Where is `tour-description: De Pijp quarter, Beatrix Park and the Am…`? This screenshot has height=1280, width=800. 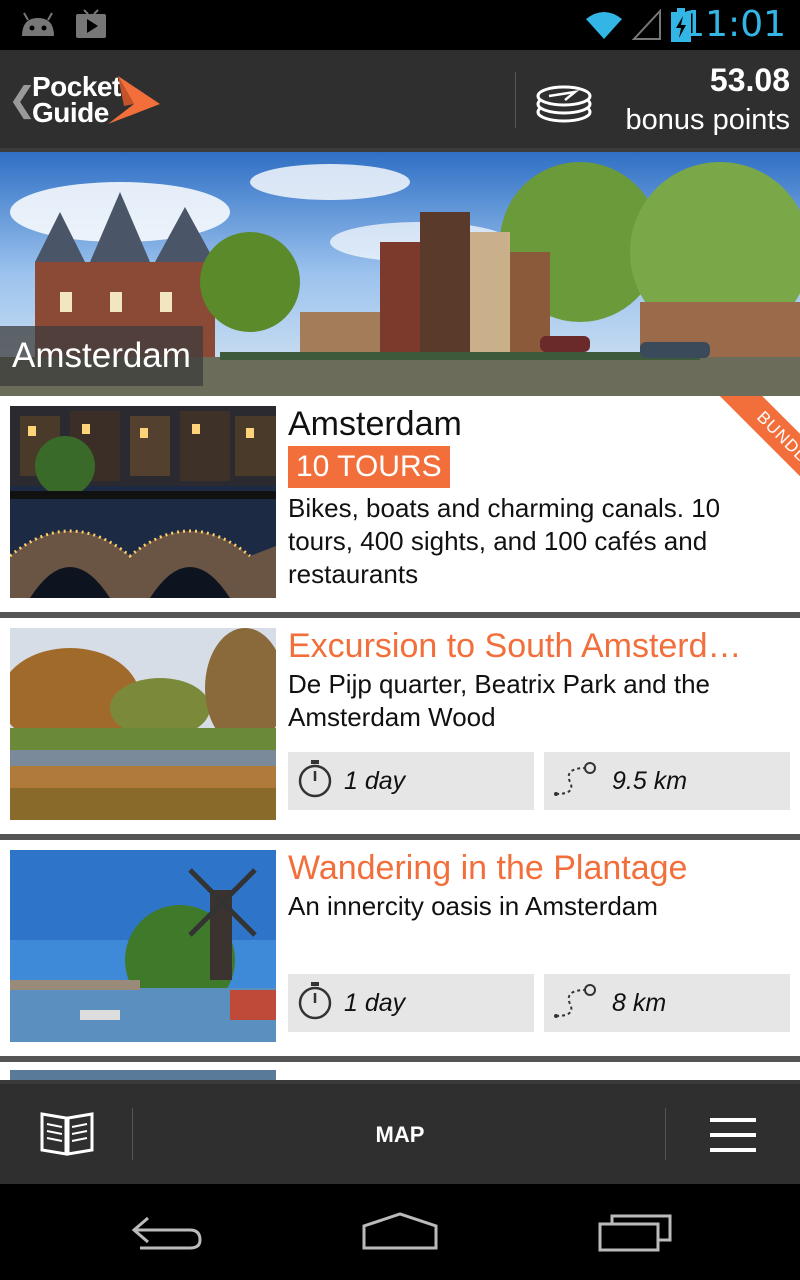 tour-description: De Pijp quarter, Beatrix Park and the Am… is located at coordinates (499, 700).